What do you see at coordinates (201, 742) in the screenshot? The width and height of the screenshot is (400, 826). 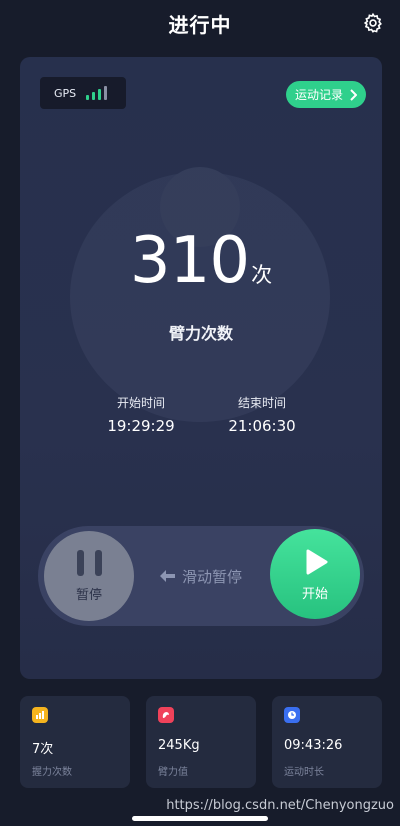 I see `stat-card-arm-strength: 245Kg 臂力值` at bounding box center [201, 742].